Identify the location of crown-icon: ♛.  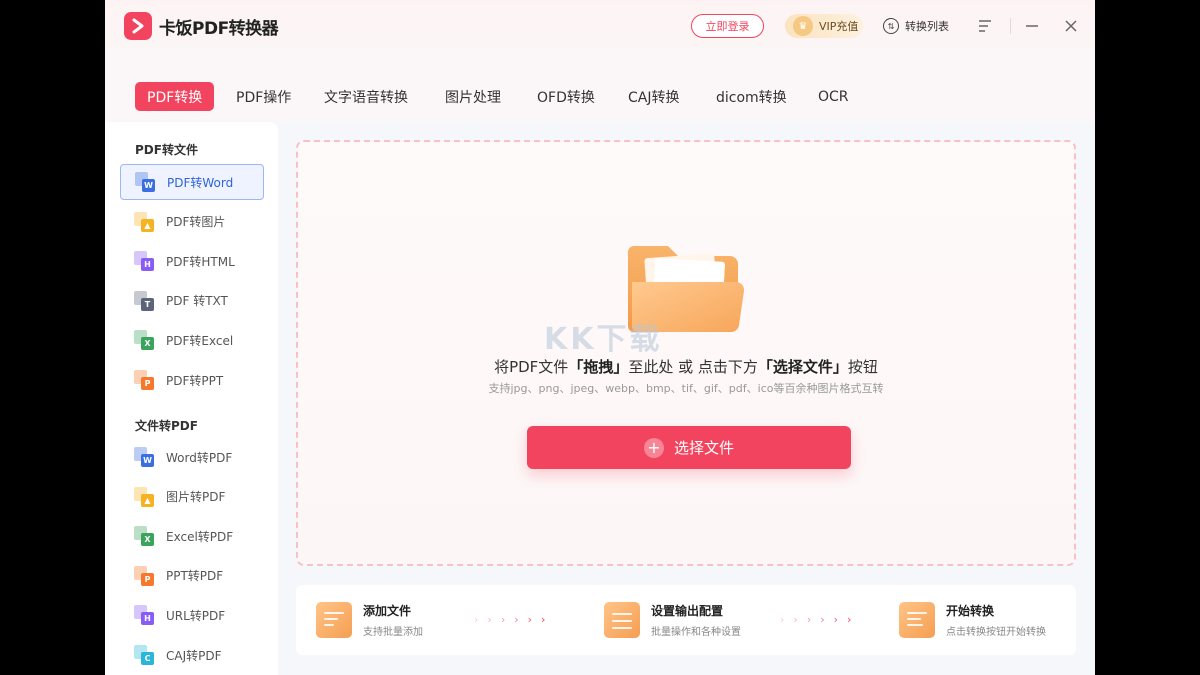
(803, 26).